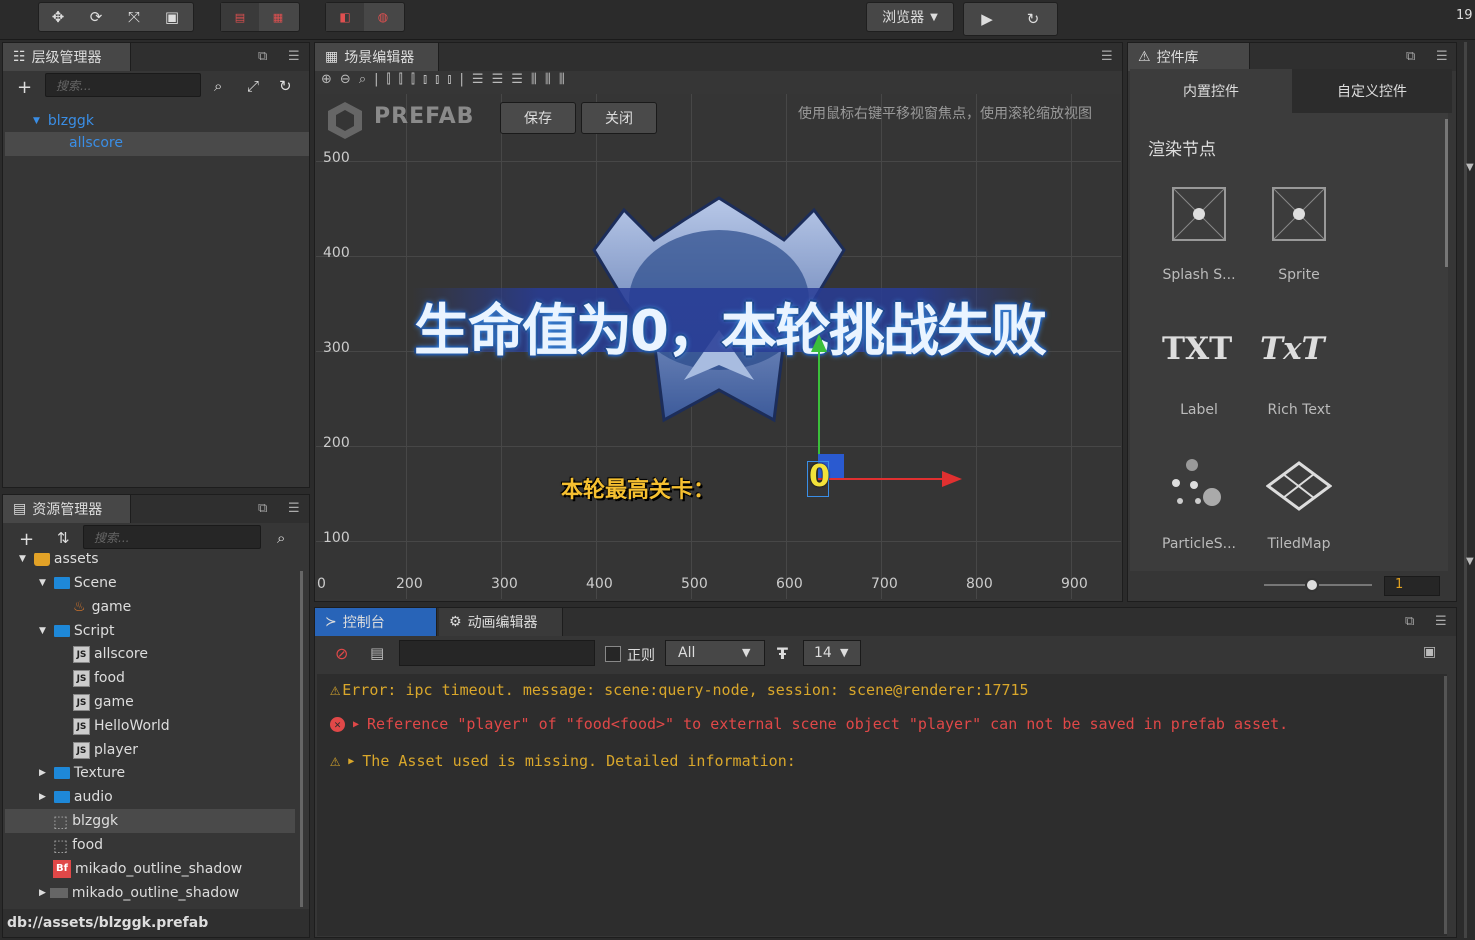 The width and height of the screenshot is (1475, 940). Describe the element at coordinates (619, 118) in the screenshot. I see `close-button: 关闭` at that location.